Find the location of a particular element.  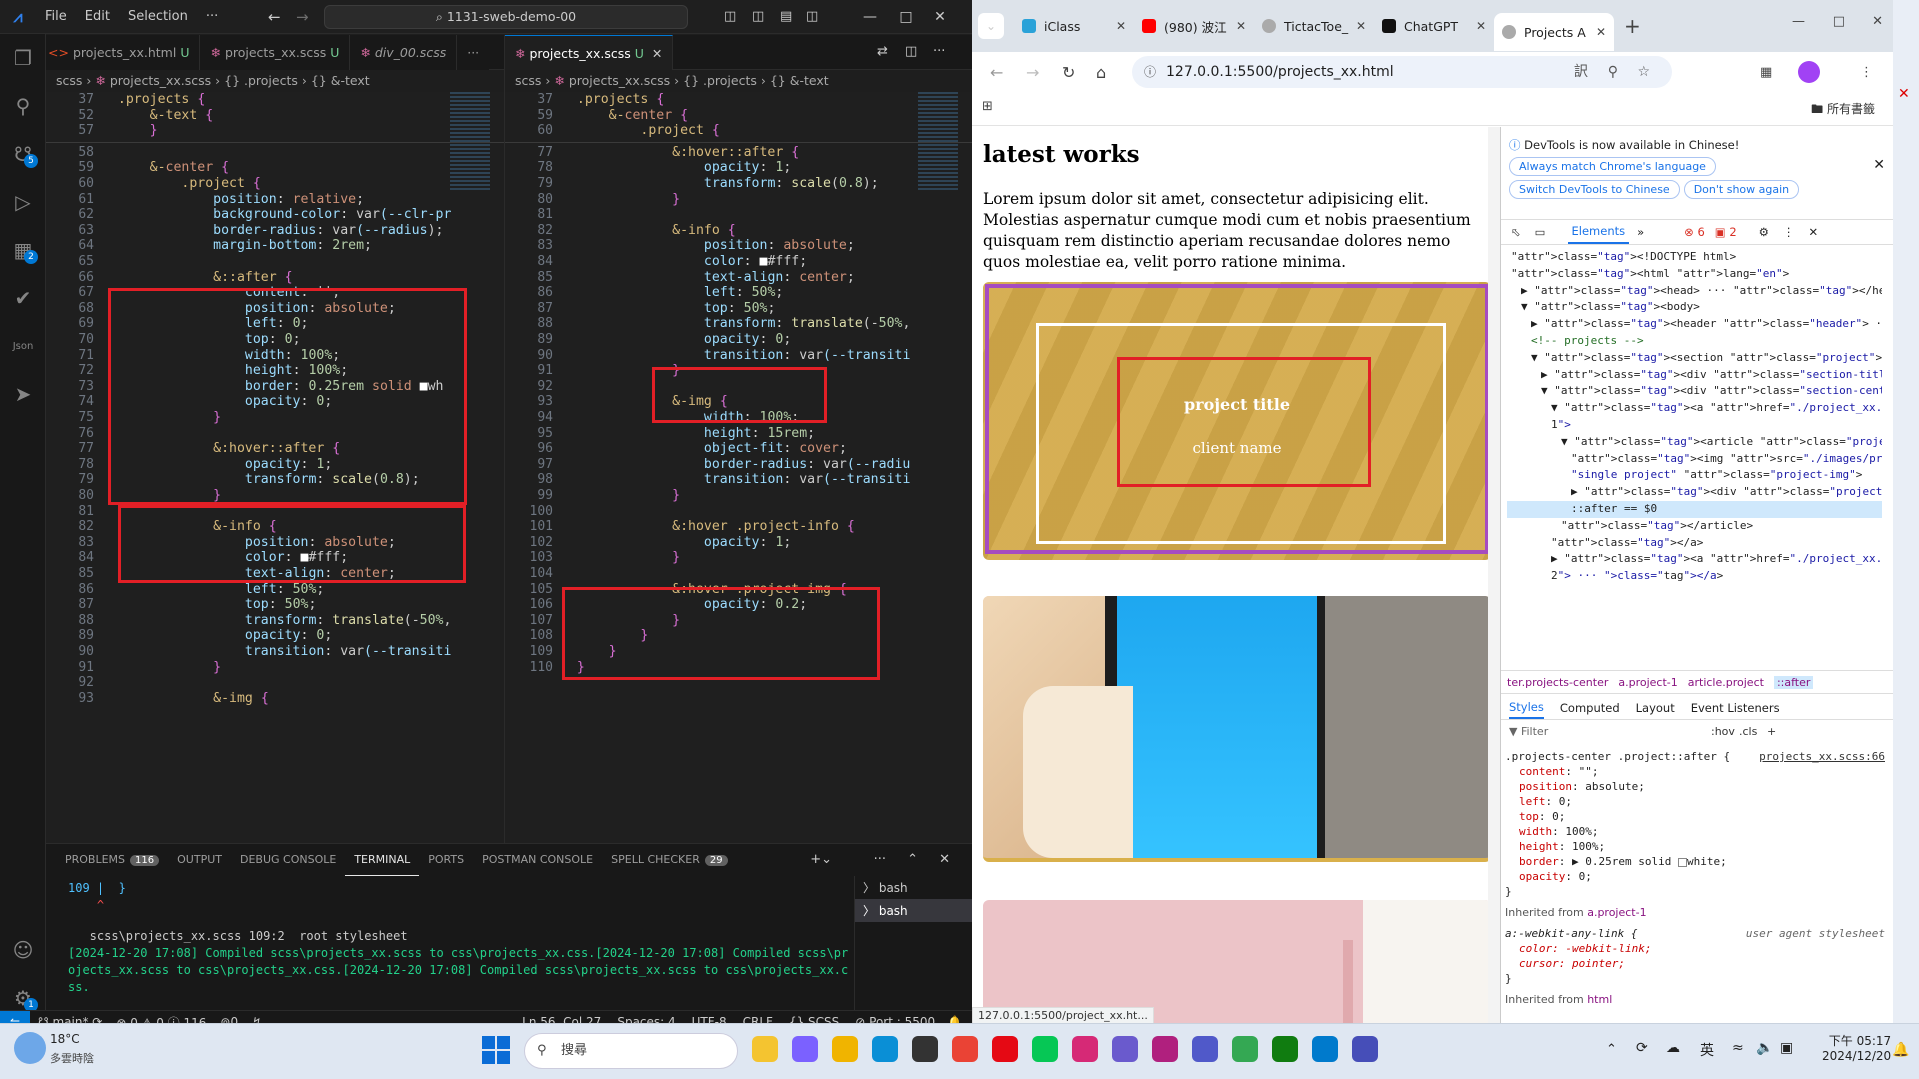

instagram-icon is located at coordinates (1085, 1049).